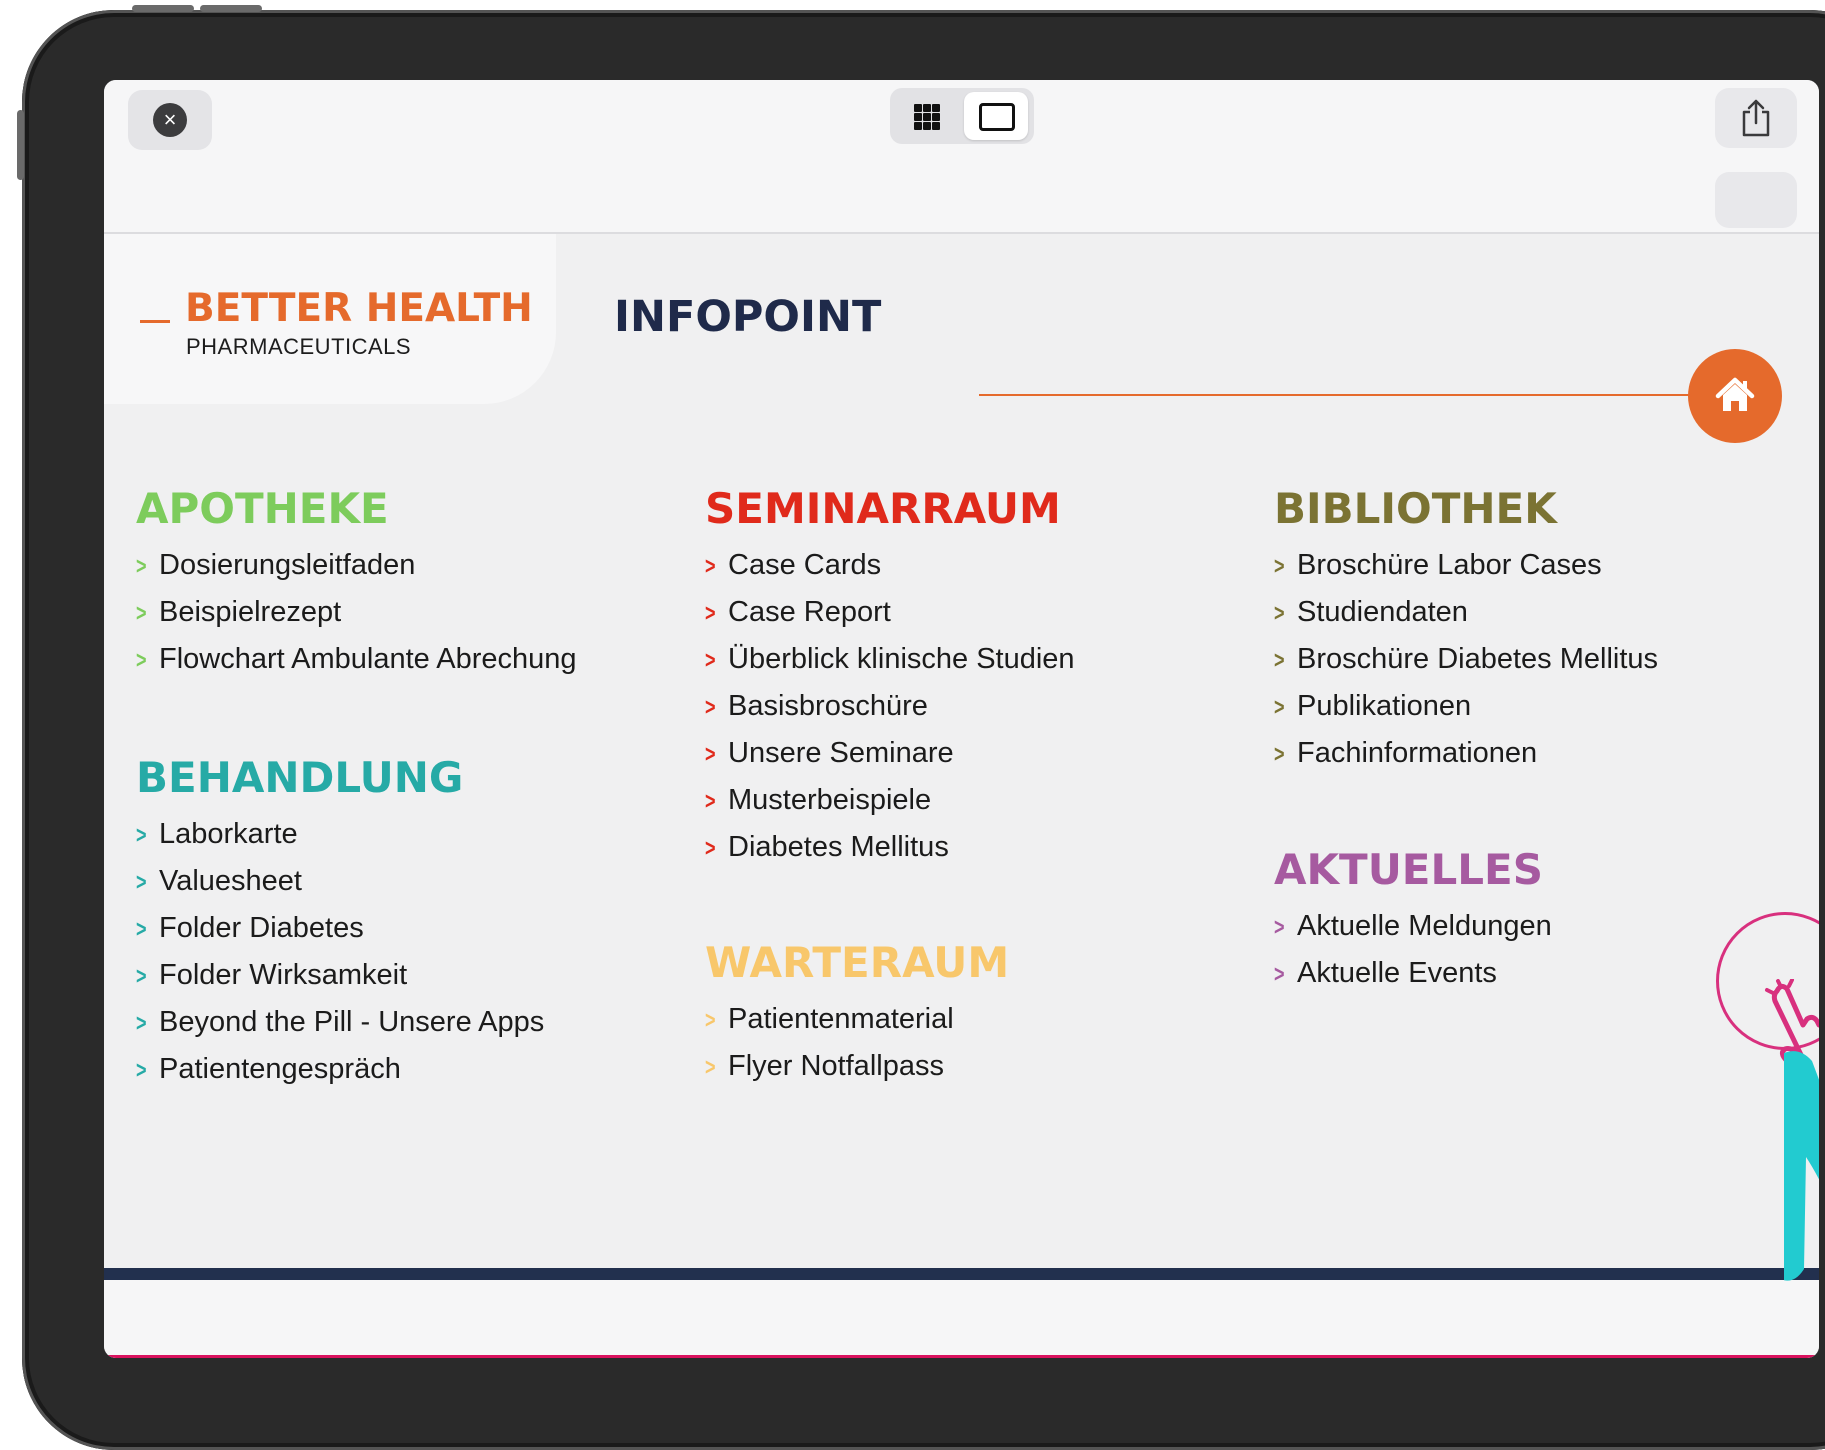 Image resolution: width=1825 pixels, height=1450 pixels. What do you see at coordinates (809, 612) in the screenshot?
I see `link-label: Case Report` at bounding box center [809, 612].